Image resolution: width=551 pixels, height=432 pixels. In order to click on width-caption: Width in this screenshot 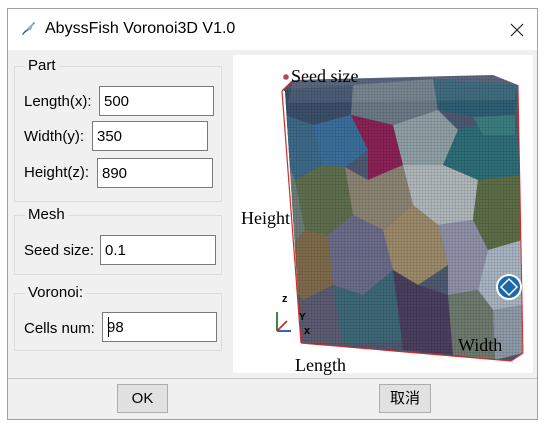, I will do `click(480, 345)`.